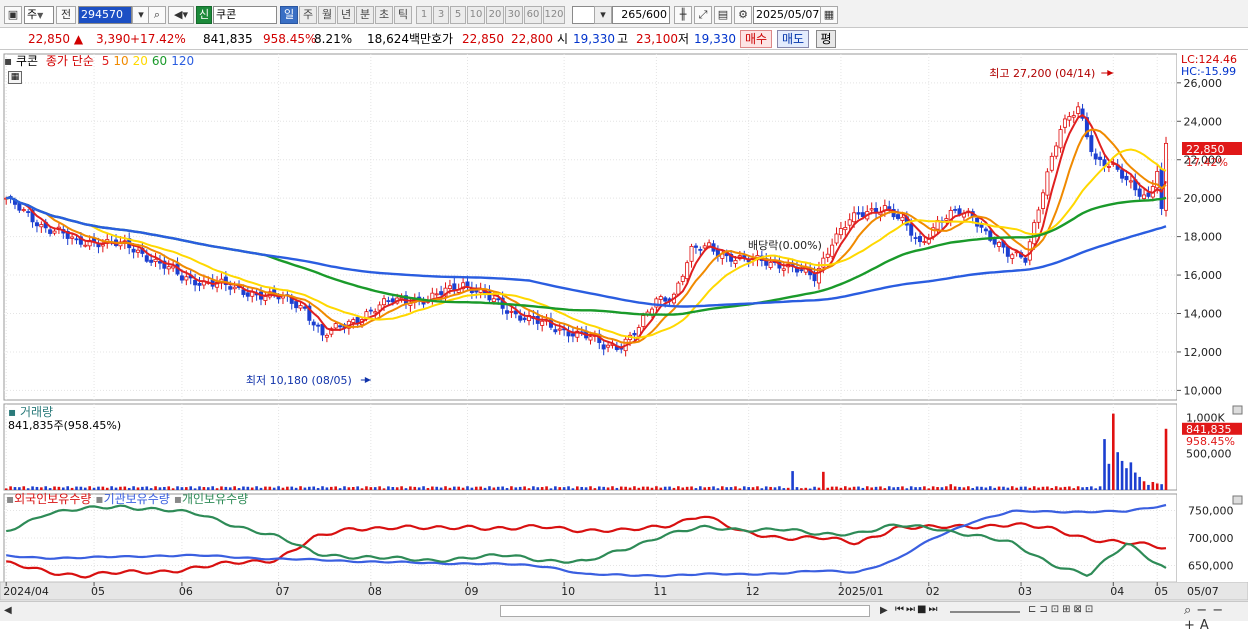 The height and width of the screenshot is (633, 1248). What do you see at coordinates (289, 15) in the screenshot?
I see `period-tab-0: 일` at bounding box center [289, 15].